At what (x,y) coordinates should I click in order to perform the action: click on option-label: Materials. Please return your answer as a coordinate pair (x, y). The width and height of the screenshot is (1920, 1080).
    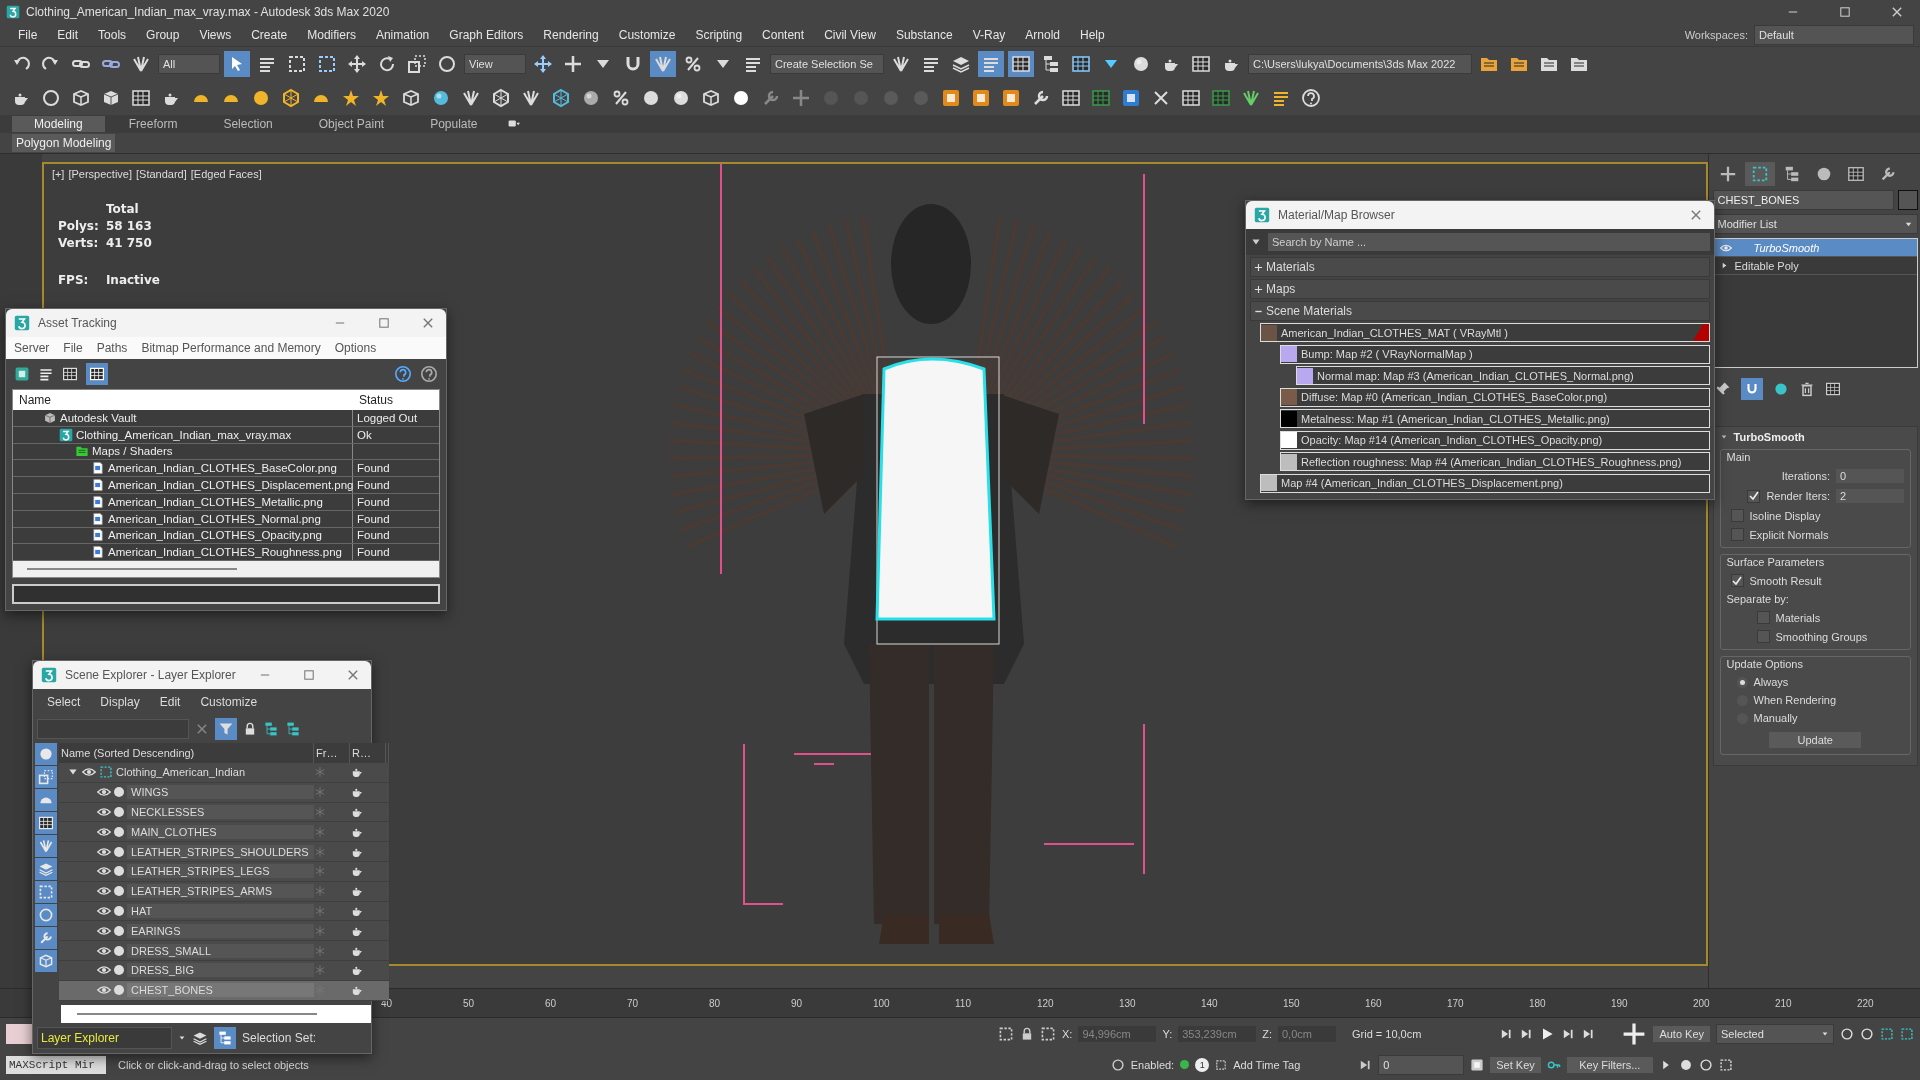
    Looking at the image, I should click on (1798, 617).